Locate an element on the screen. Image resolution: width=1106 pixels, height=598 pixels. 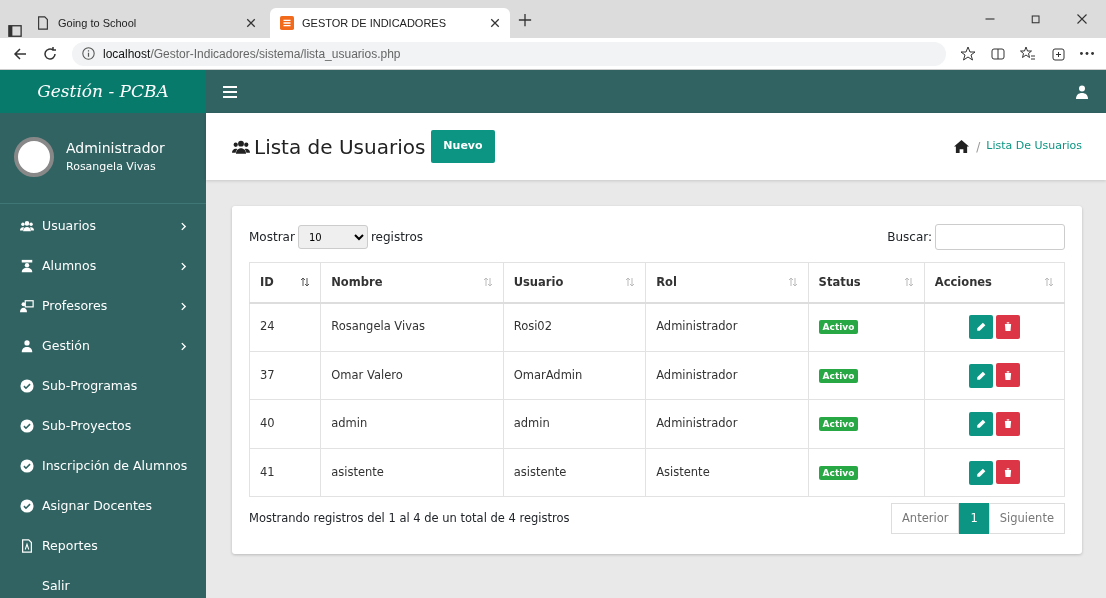
collections-icon is located at coordinates (1058, 53).